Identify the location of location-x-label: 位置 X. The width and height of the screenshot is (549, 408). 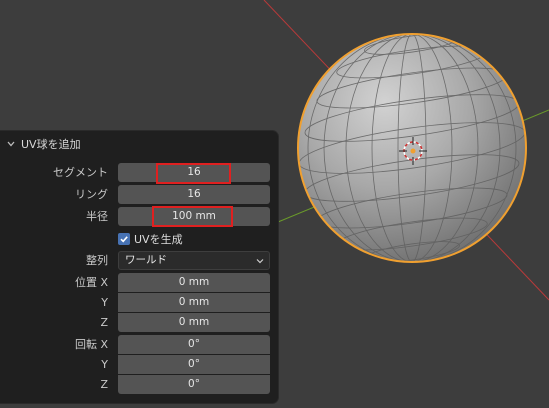
(91, 282).